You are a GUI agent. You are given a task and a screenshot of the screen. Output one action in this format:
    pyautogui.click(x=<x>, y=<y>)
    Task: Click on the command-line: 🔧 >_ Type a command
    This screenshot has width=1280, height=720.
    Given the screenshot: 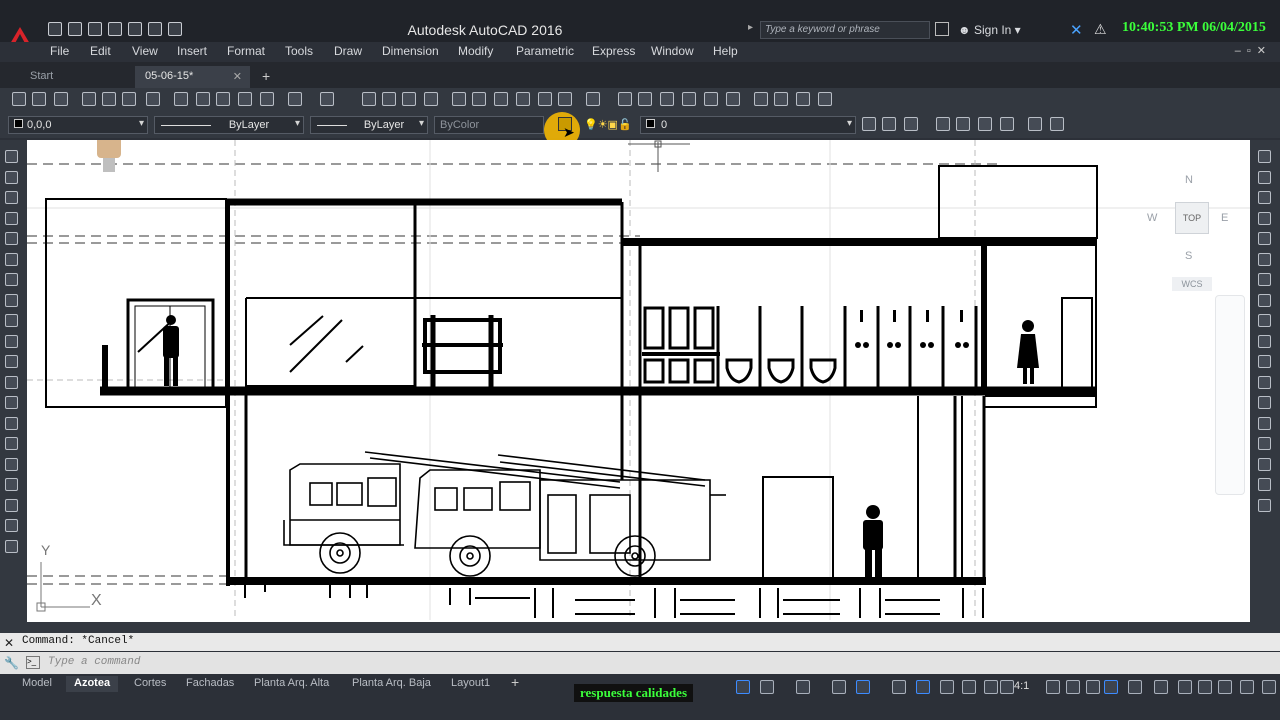 What is the action you would take?
    pyautogui.click(x=640, y=663)
    